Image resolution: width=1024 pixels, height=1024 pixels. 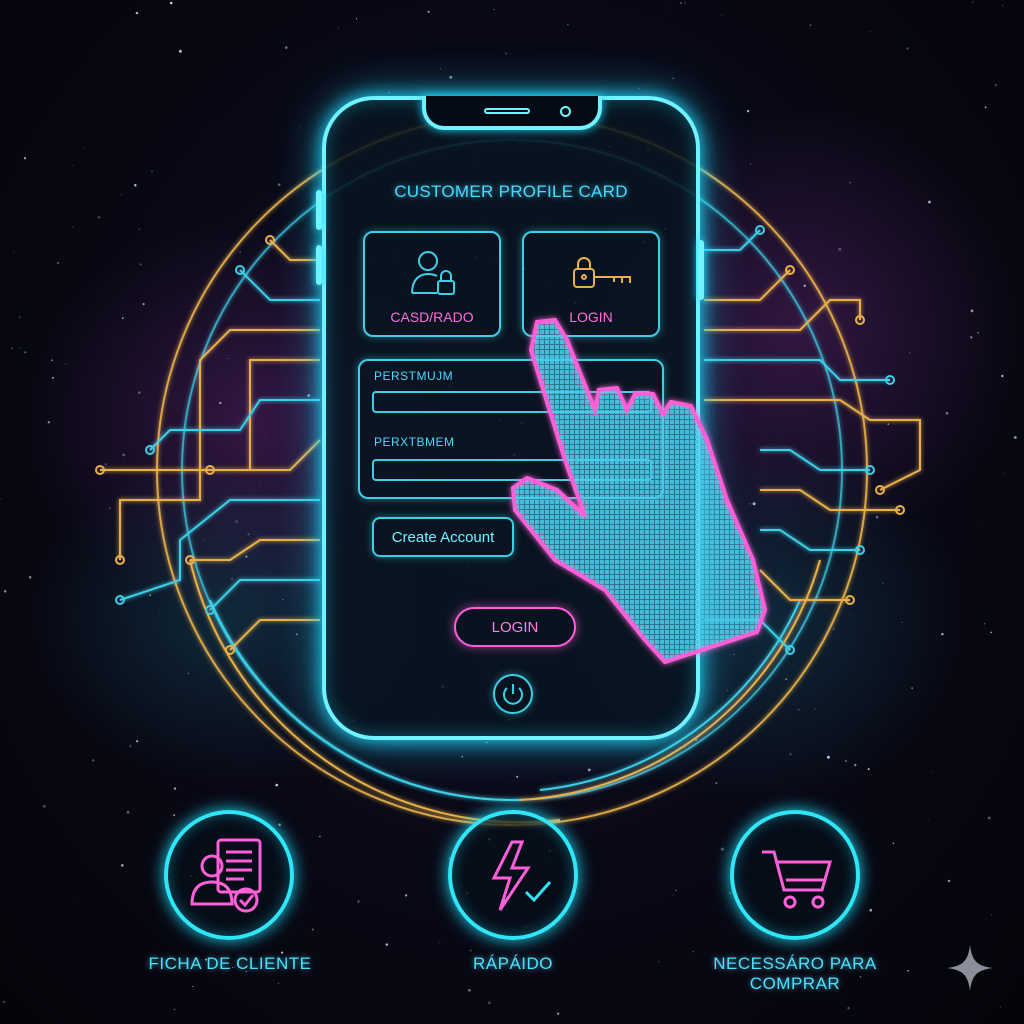 What do you see at coordinates (602, 272) in the screenshot?
I see `key-lock-icon` at bounding box center [602, 272].